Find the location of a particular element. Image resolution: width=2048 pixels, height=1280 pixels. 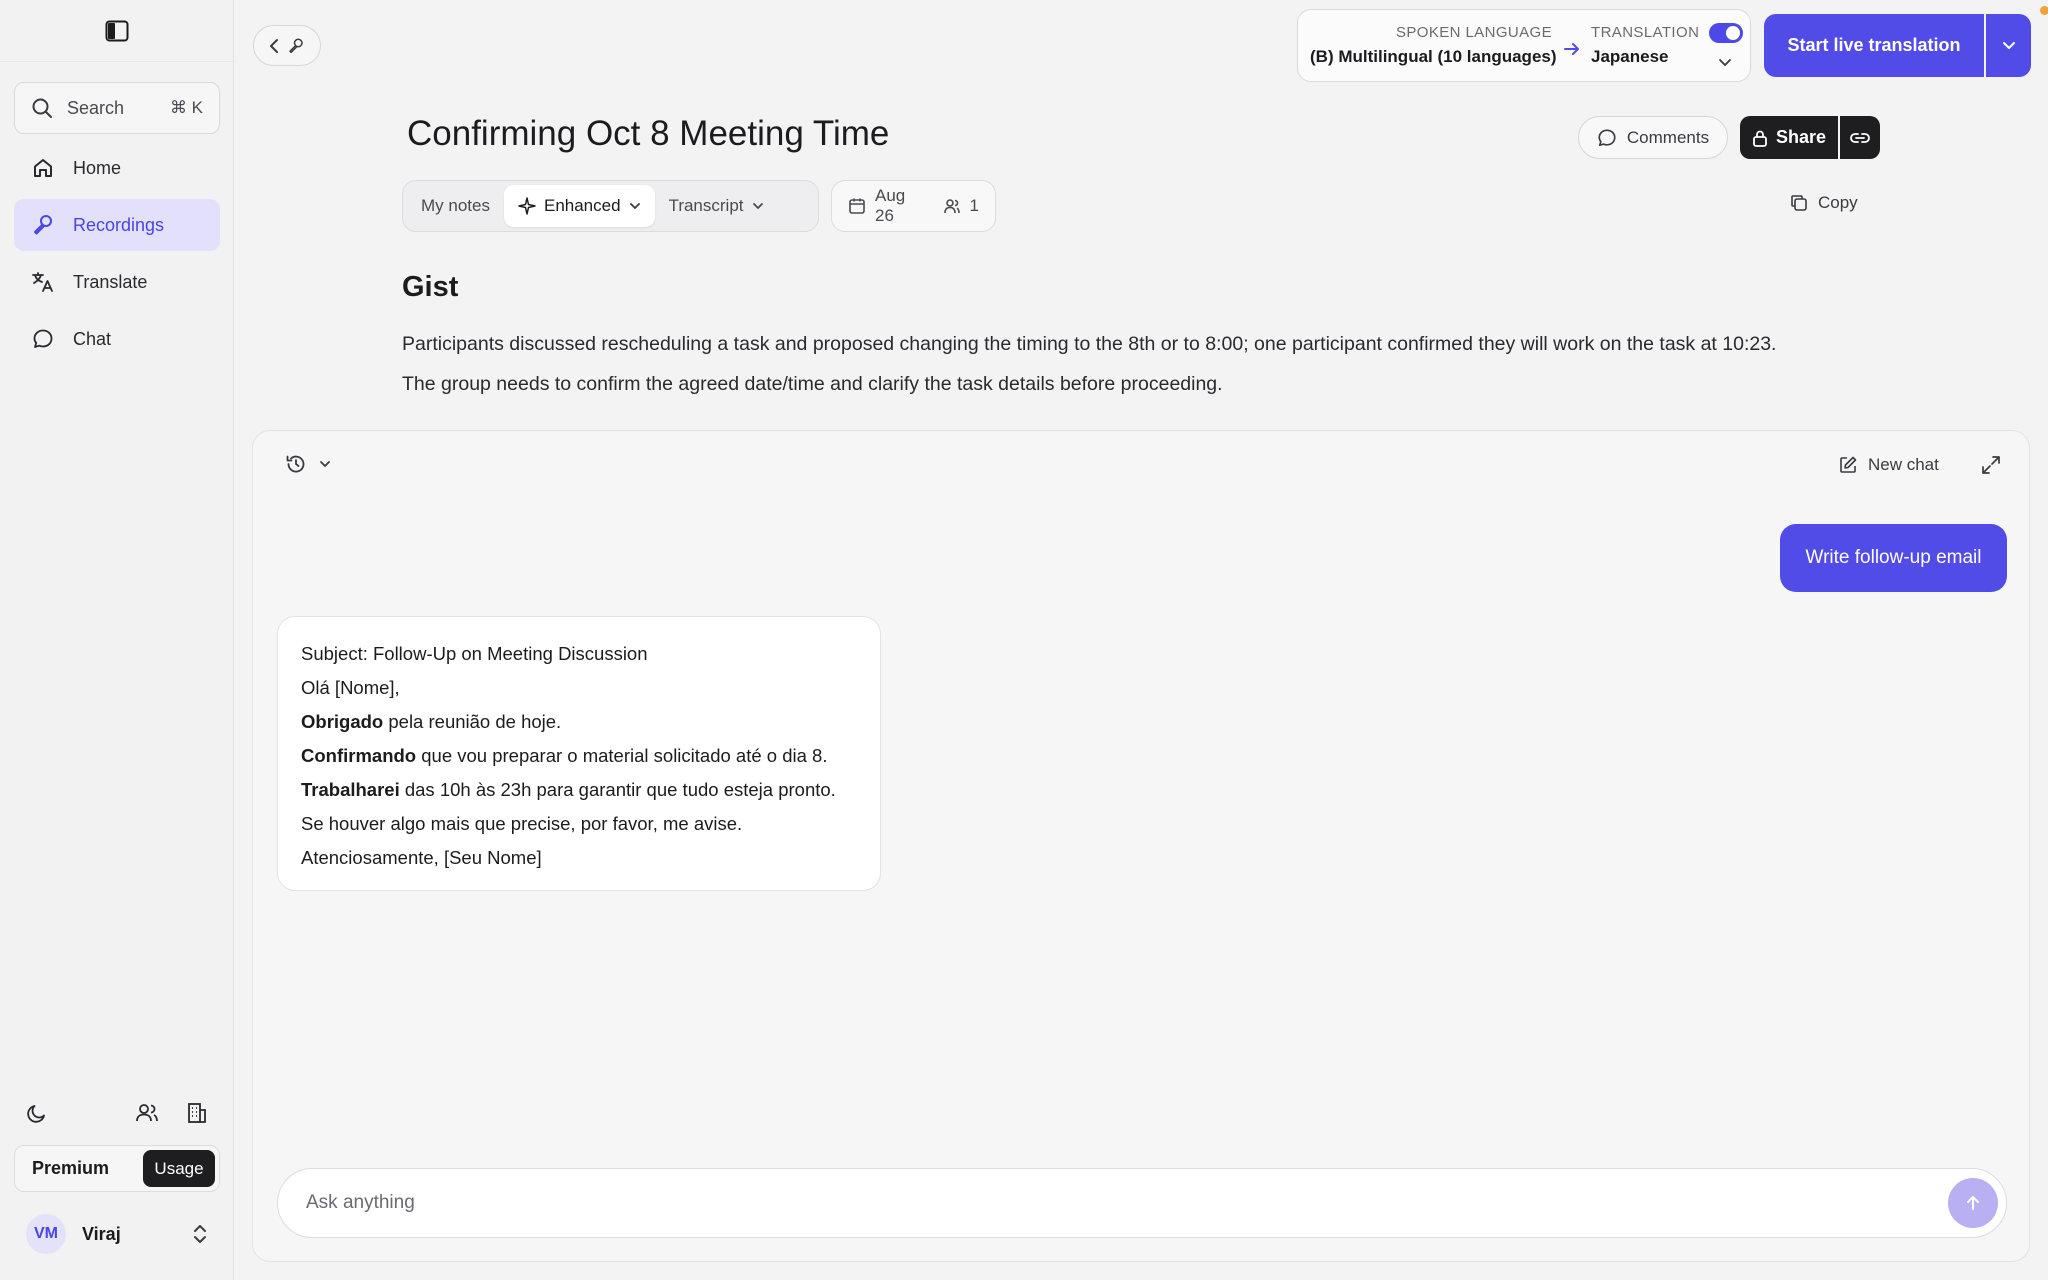

link-icon is located at coordinates (1860, 138).